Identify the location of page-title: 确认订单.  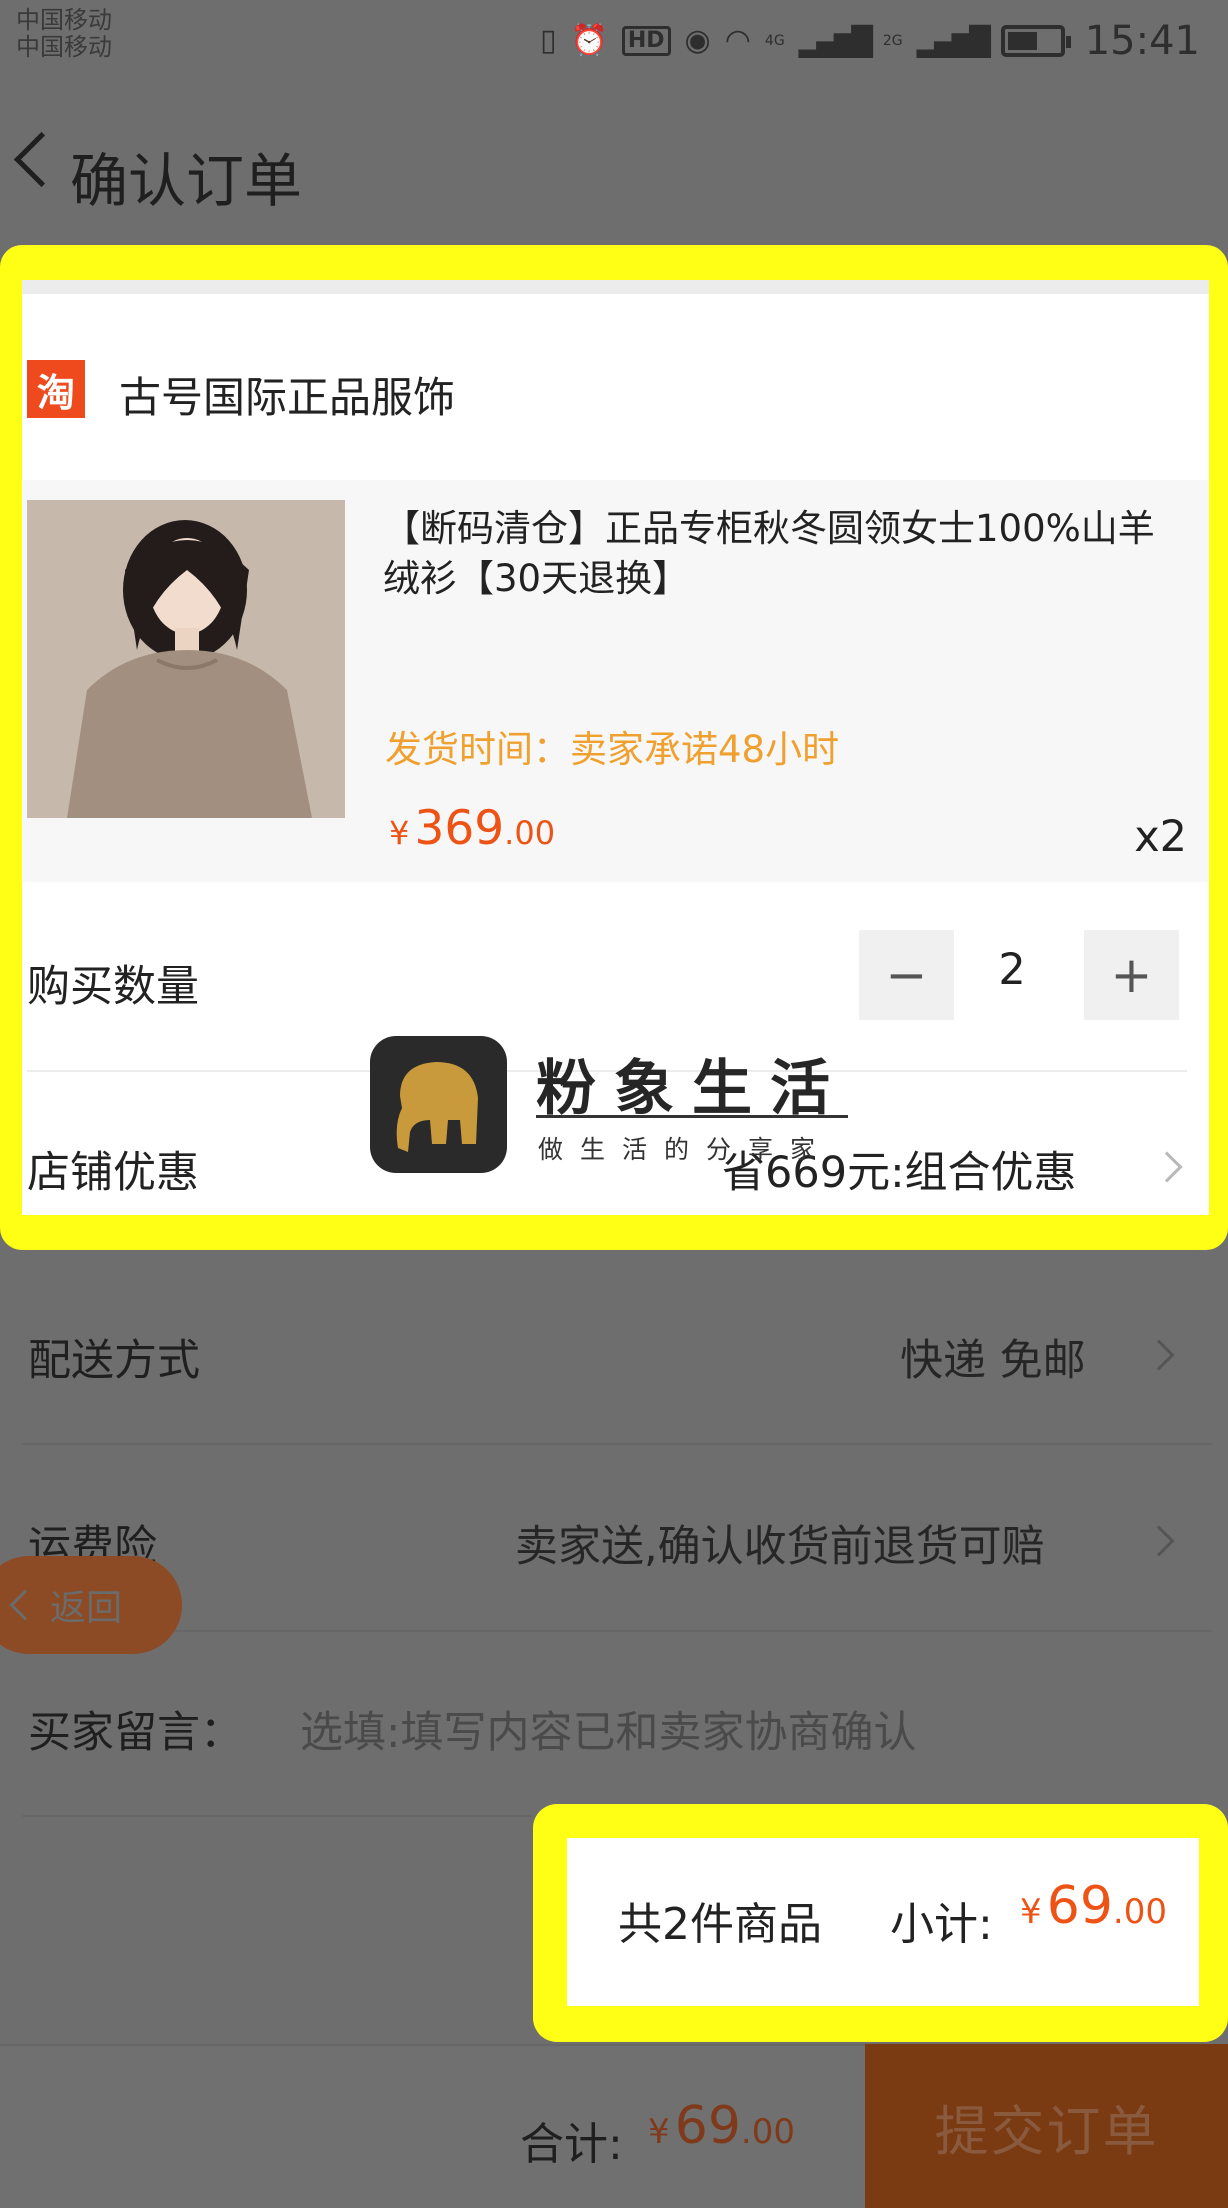
(186, 181).